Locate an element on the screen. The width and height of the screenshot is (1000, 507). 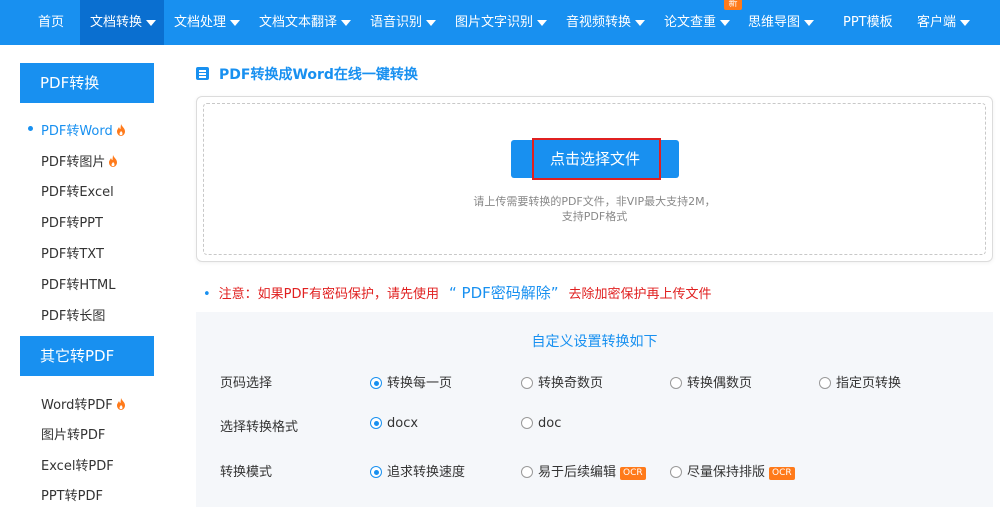
nav-item-label: 思维导图 is located at coordinates (774, 22).